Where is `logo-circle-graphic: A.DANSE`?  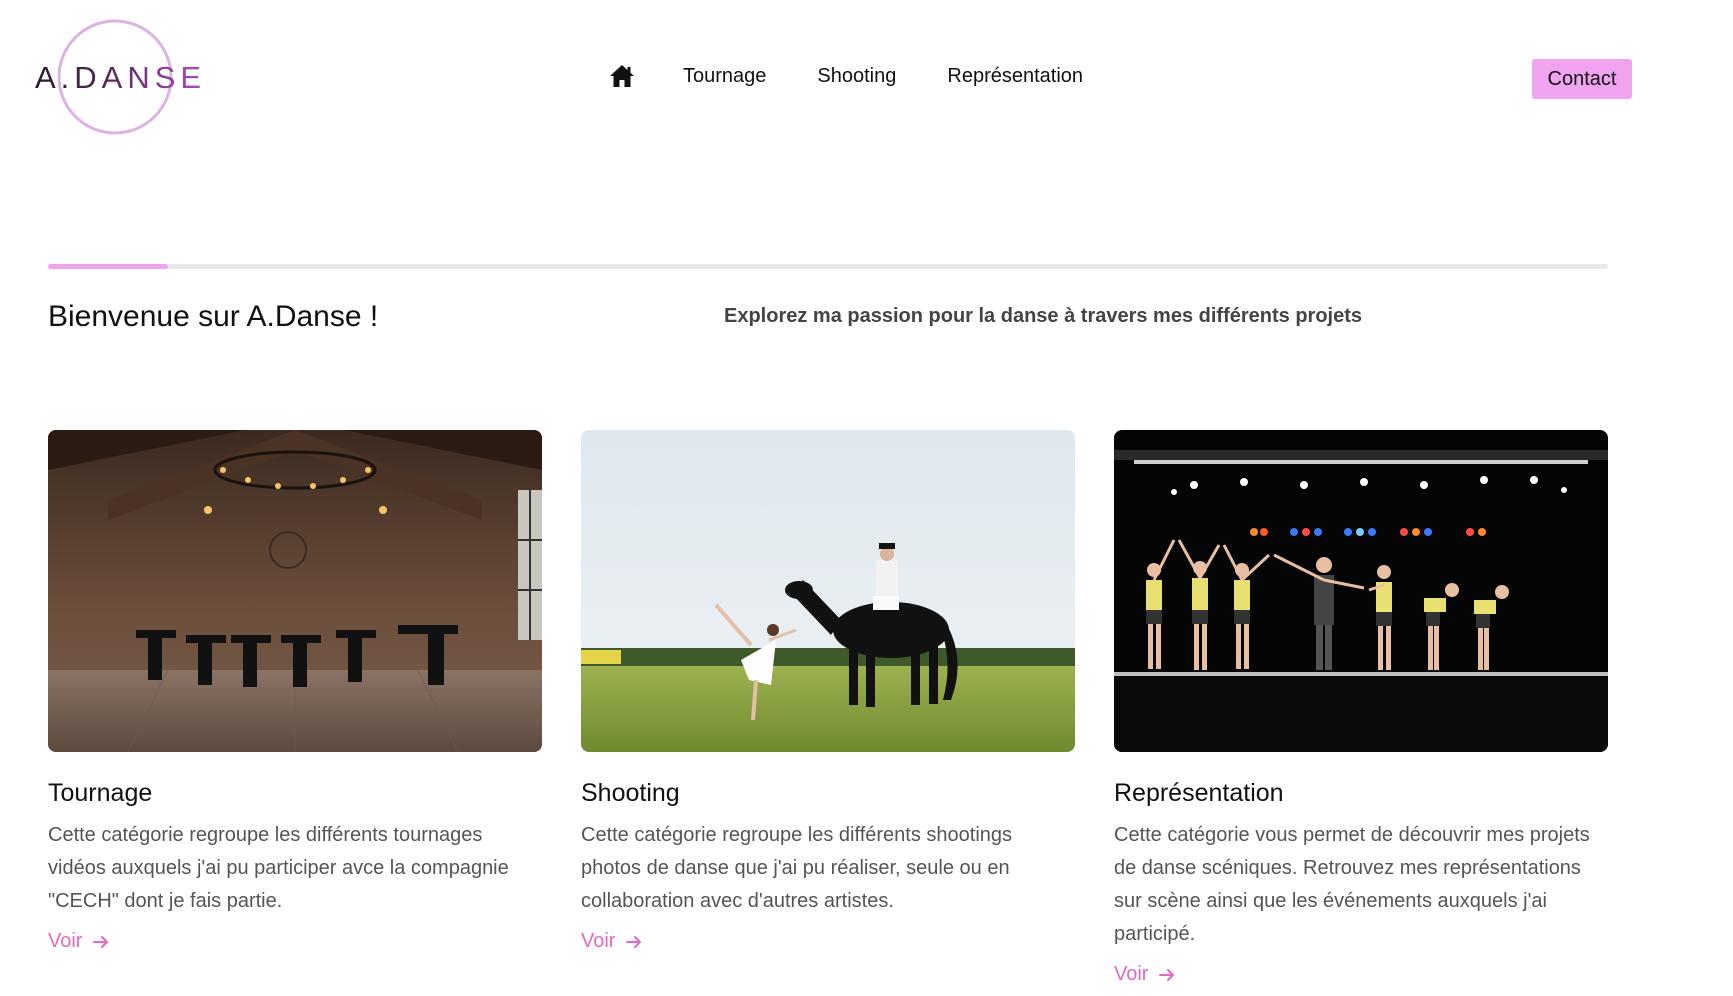
logo-circle-graphic: A.DANSE is located at coordinates (119, 77).